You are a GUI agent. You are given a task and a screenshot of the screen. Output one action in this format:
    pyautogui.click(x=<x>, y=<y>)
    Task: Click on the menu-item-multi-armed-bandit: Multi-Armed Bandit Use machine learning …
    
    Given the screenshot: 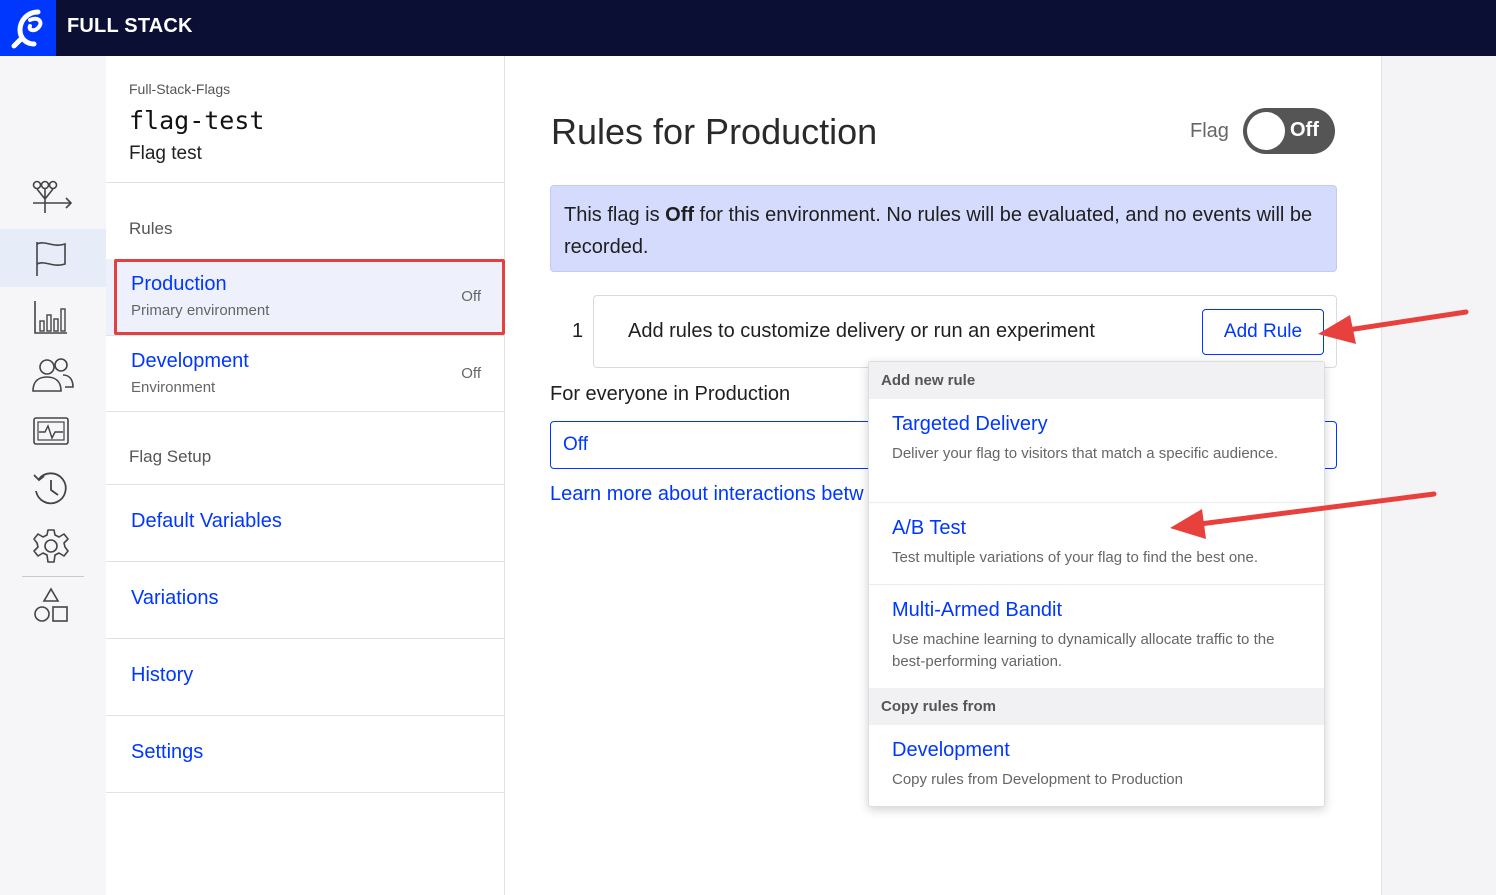 What is the action you would take?
    pyautogui.click(x=1096, y=636)
    